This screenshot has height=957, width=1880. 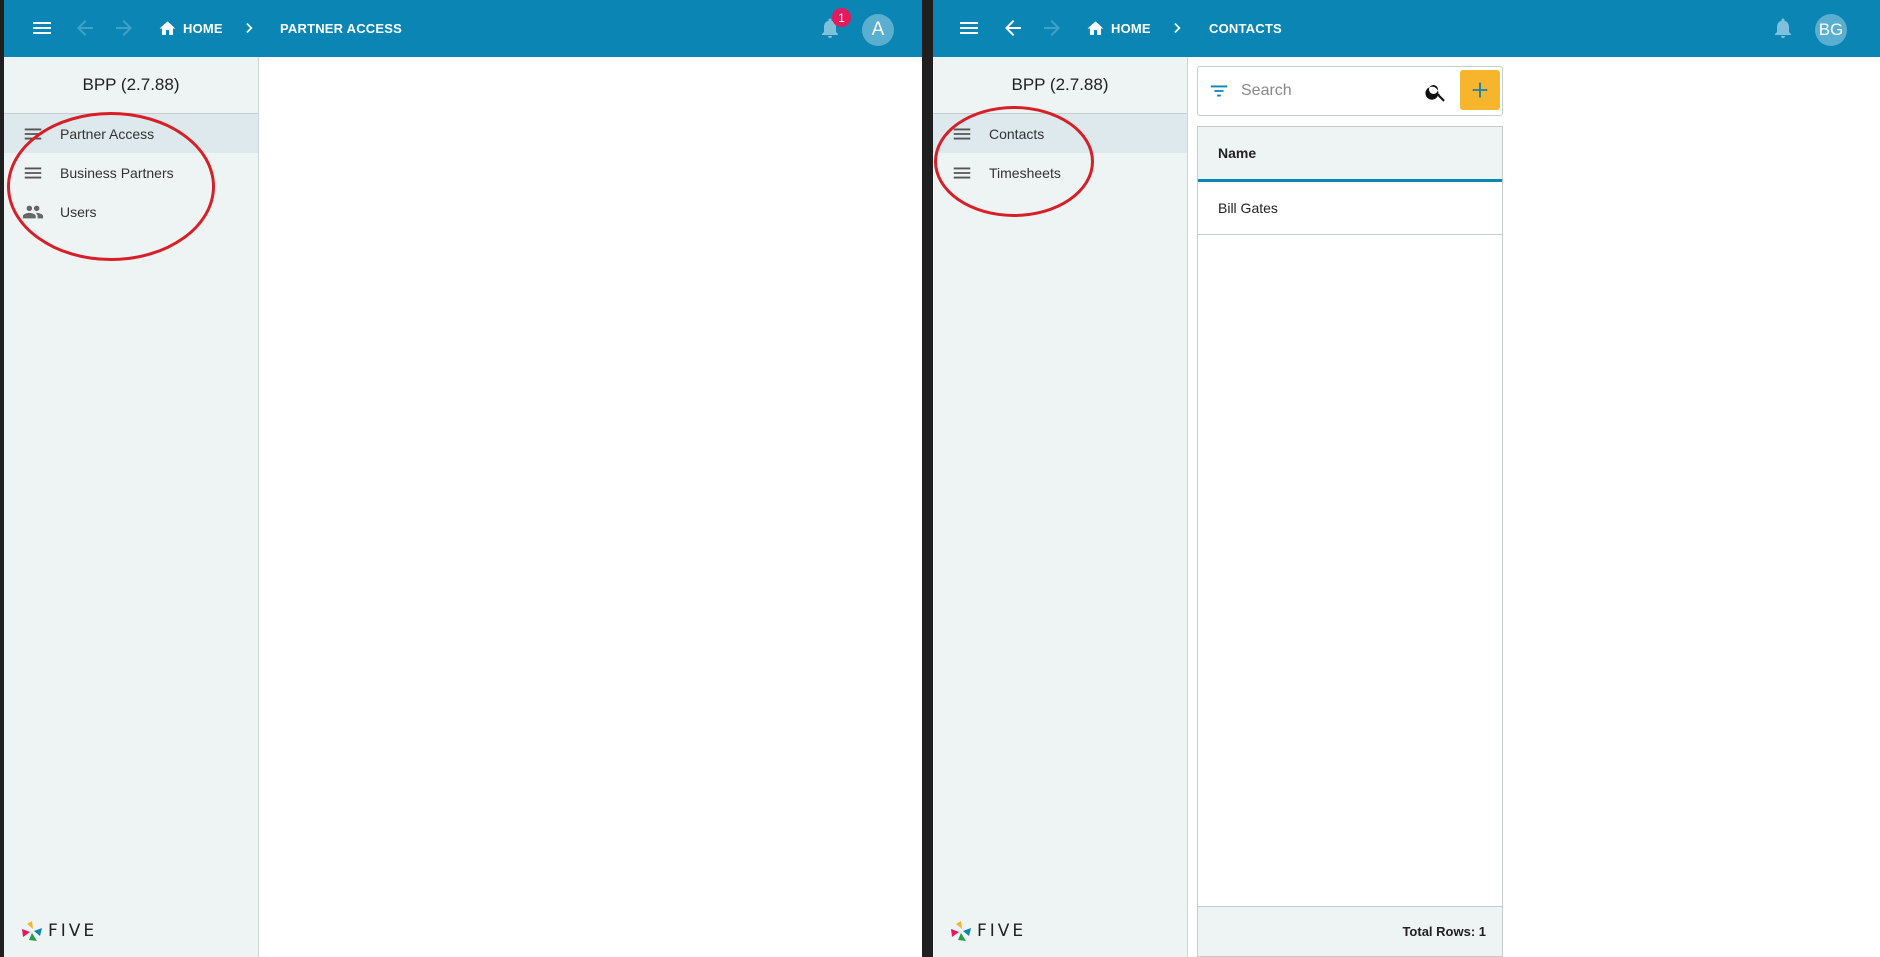 I want to click on sidebar-item-business-partners: Business Partners, so click(x=131, y=172).